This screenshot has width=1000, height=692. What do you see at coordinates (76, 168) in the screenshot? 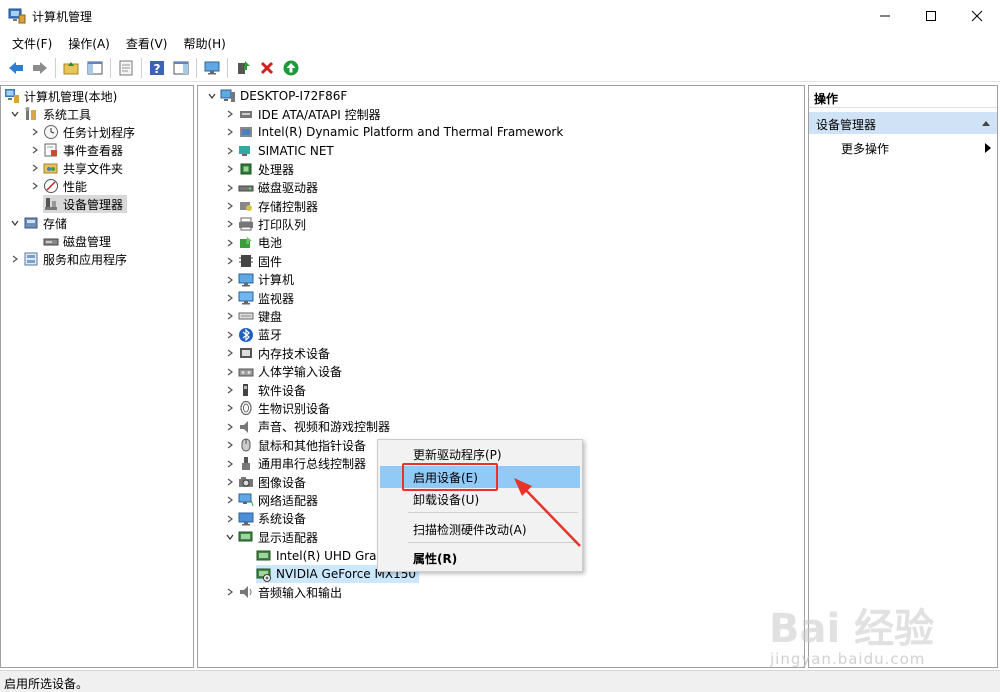
I see `tree-item-shared-folders: 共享文件夹` at bounding box center [76, 168].